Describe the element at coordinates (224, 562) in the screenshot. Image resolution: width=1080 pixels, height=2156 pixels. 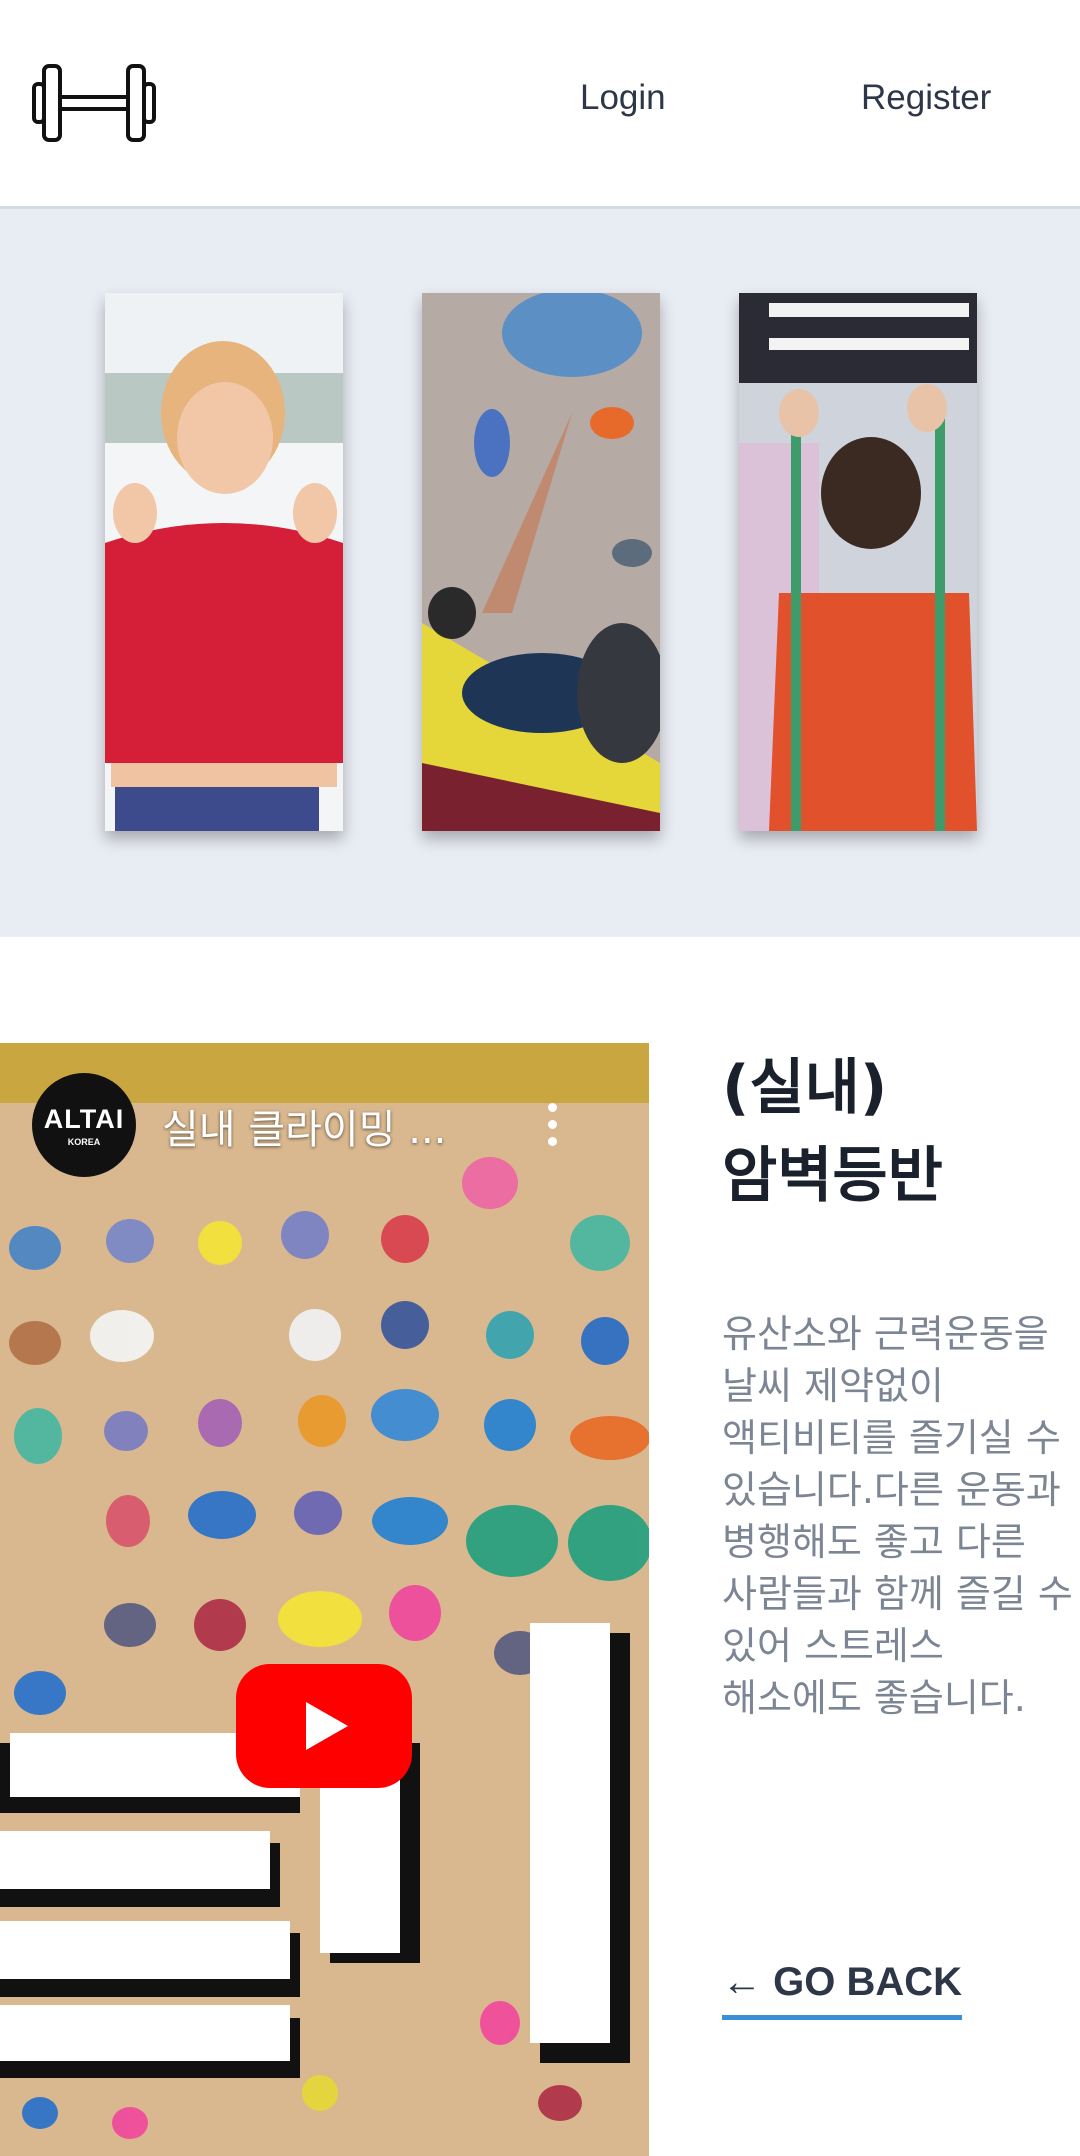
I see `child-flexing-photo` at that location.